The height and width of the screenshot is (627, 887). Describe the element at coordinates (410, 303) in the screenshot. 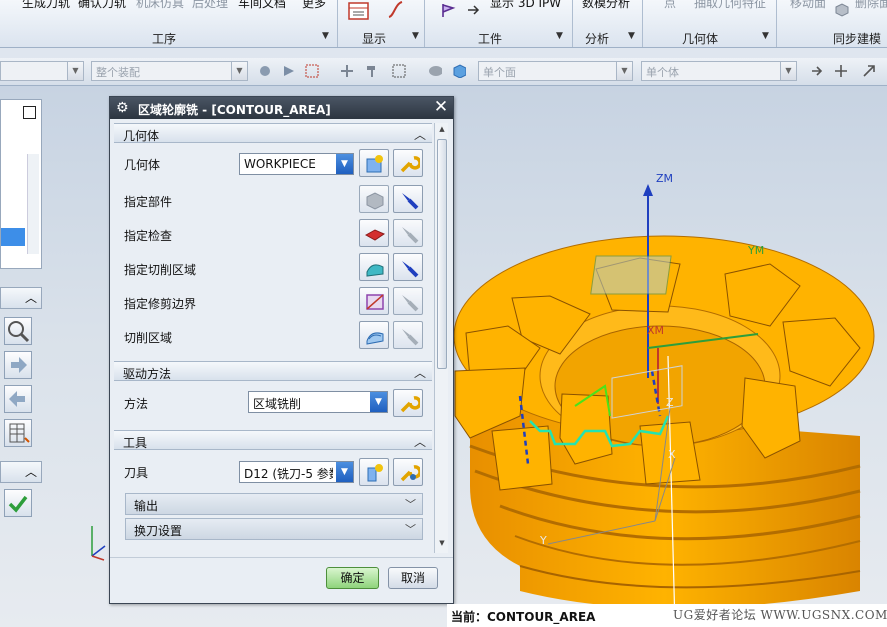

I see `flashlight-icon` at that location.